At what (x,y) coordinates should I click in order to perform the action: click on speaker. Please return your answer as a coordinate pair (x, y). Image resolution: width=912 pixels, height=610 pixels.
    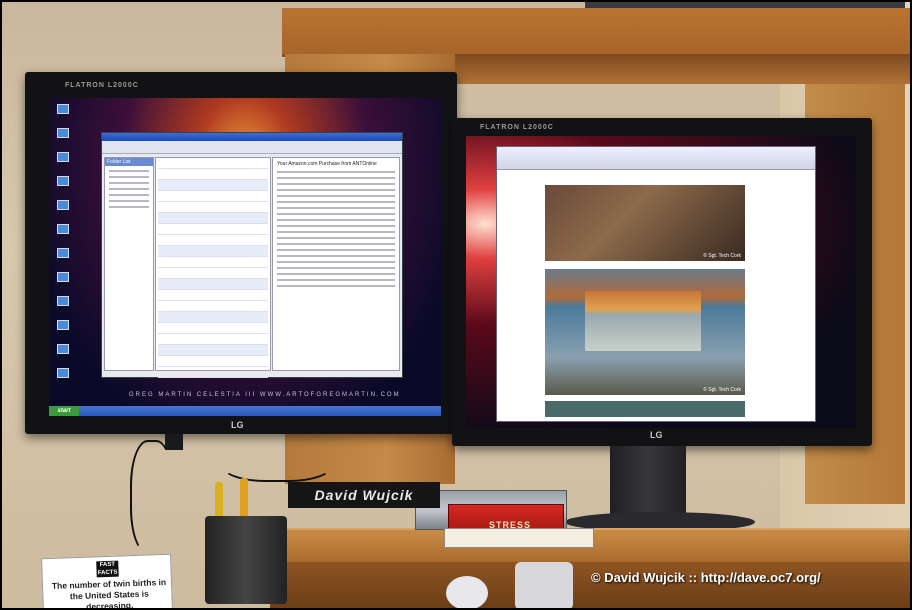
    Looking at the image, I should click on (544, 586).